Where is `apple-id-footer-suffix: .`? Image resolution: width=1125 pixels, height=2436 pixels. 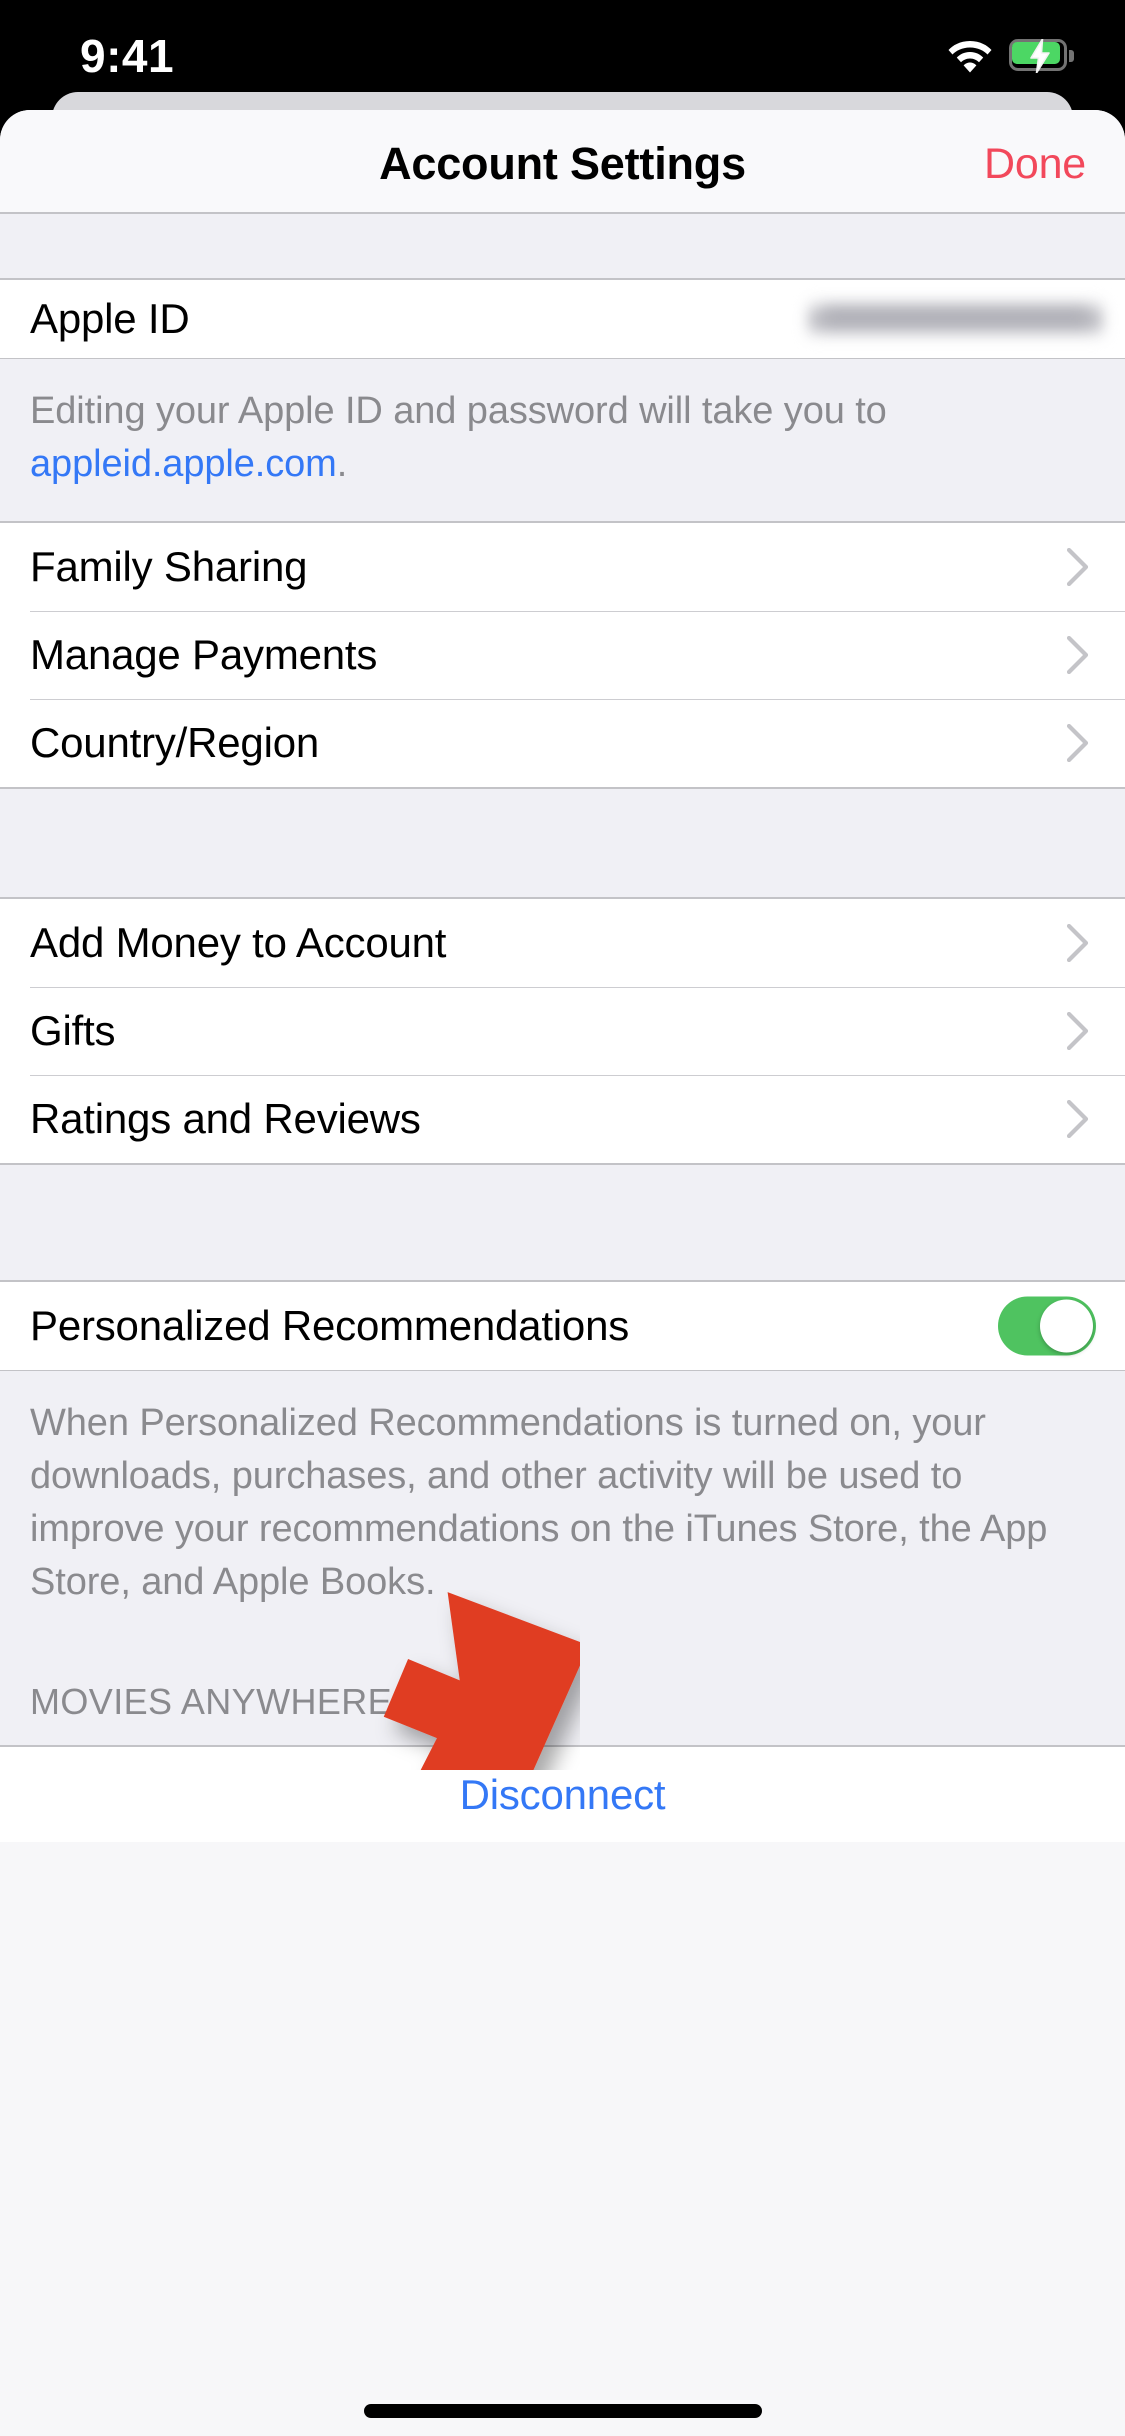
apple-id-footer-suffix: . is located at coordinates (342, 464).